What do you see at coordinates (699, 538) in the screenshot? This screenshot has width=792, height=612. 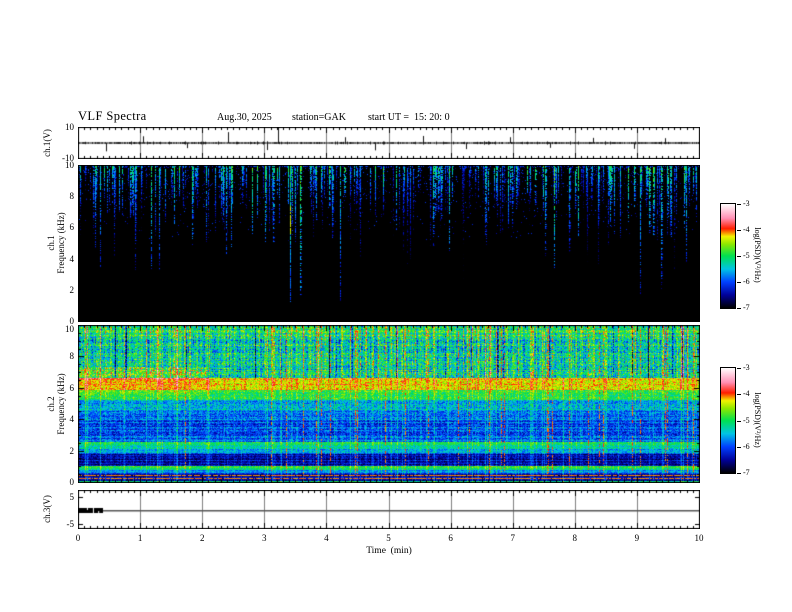 I see `x-tick-label: 10` at bounding box center [699, 538].